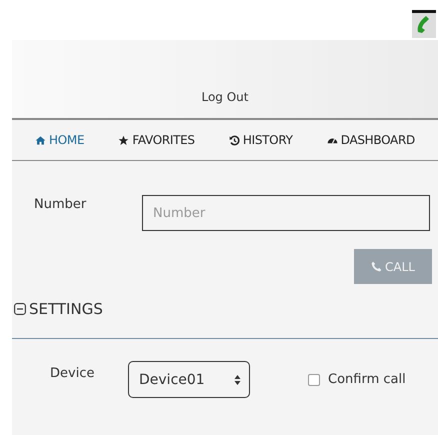 The image size is (438, 435). Describe the element at coordinates (314, 380) in the screenshot. I see `confirm-checkbox` at that location.